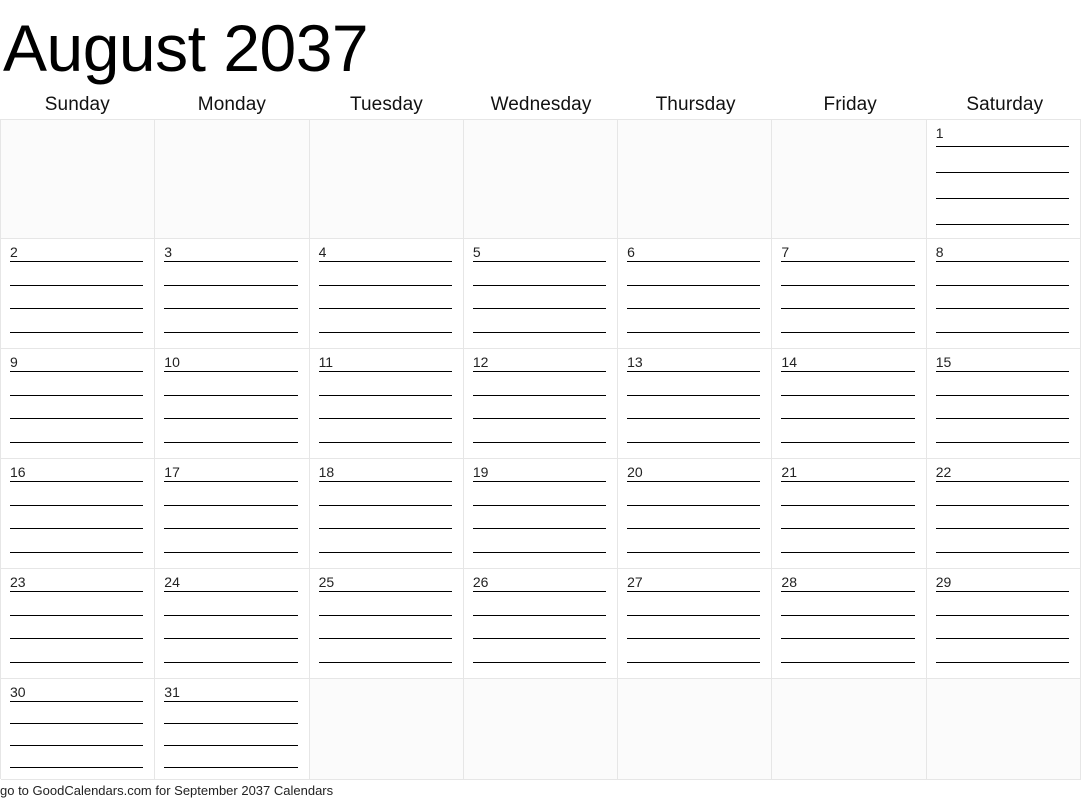 The width and height of the screenshot is (1082, 800). What do you see at coordinates (1003, 404) in the screenshot?
I see `day-cell: 15` at bounding box center [1003, 404].